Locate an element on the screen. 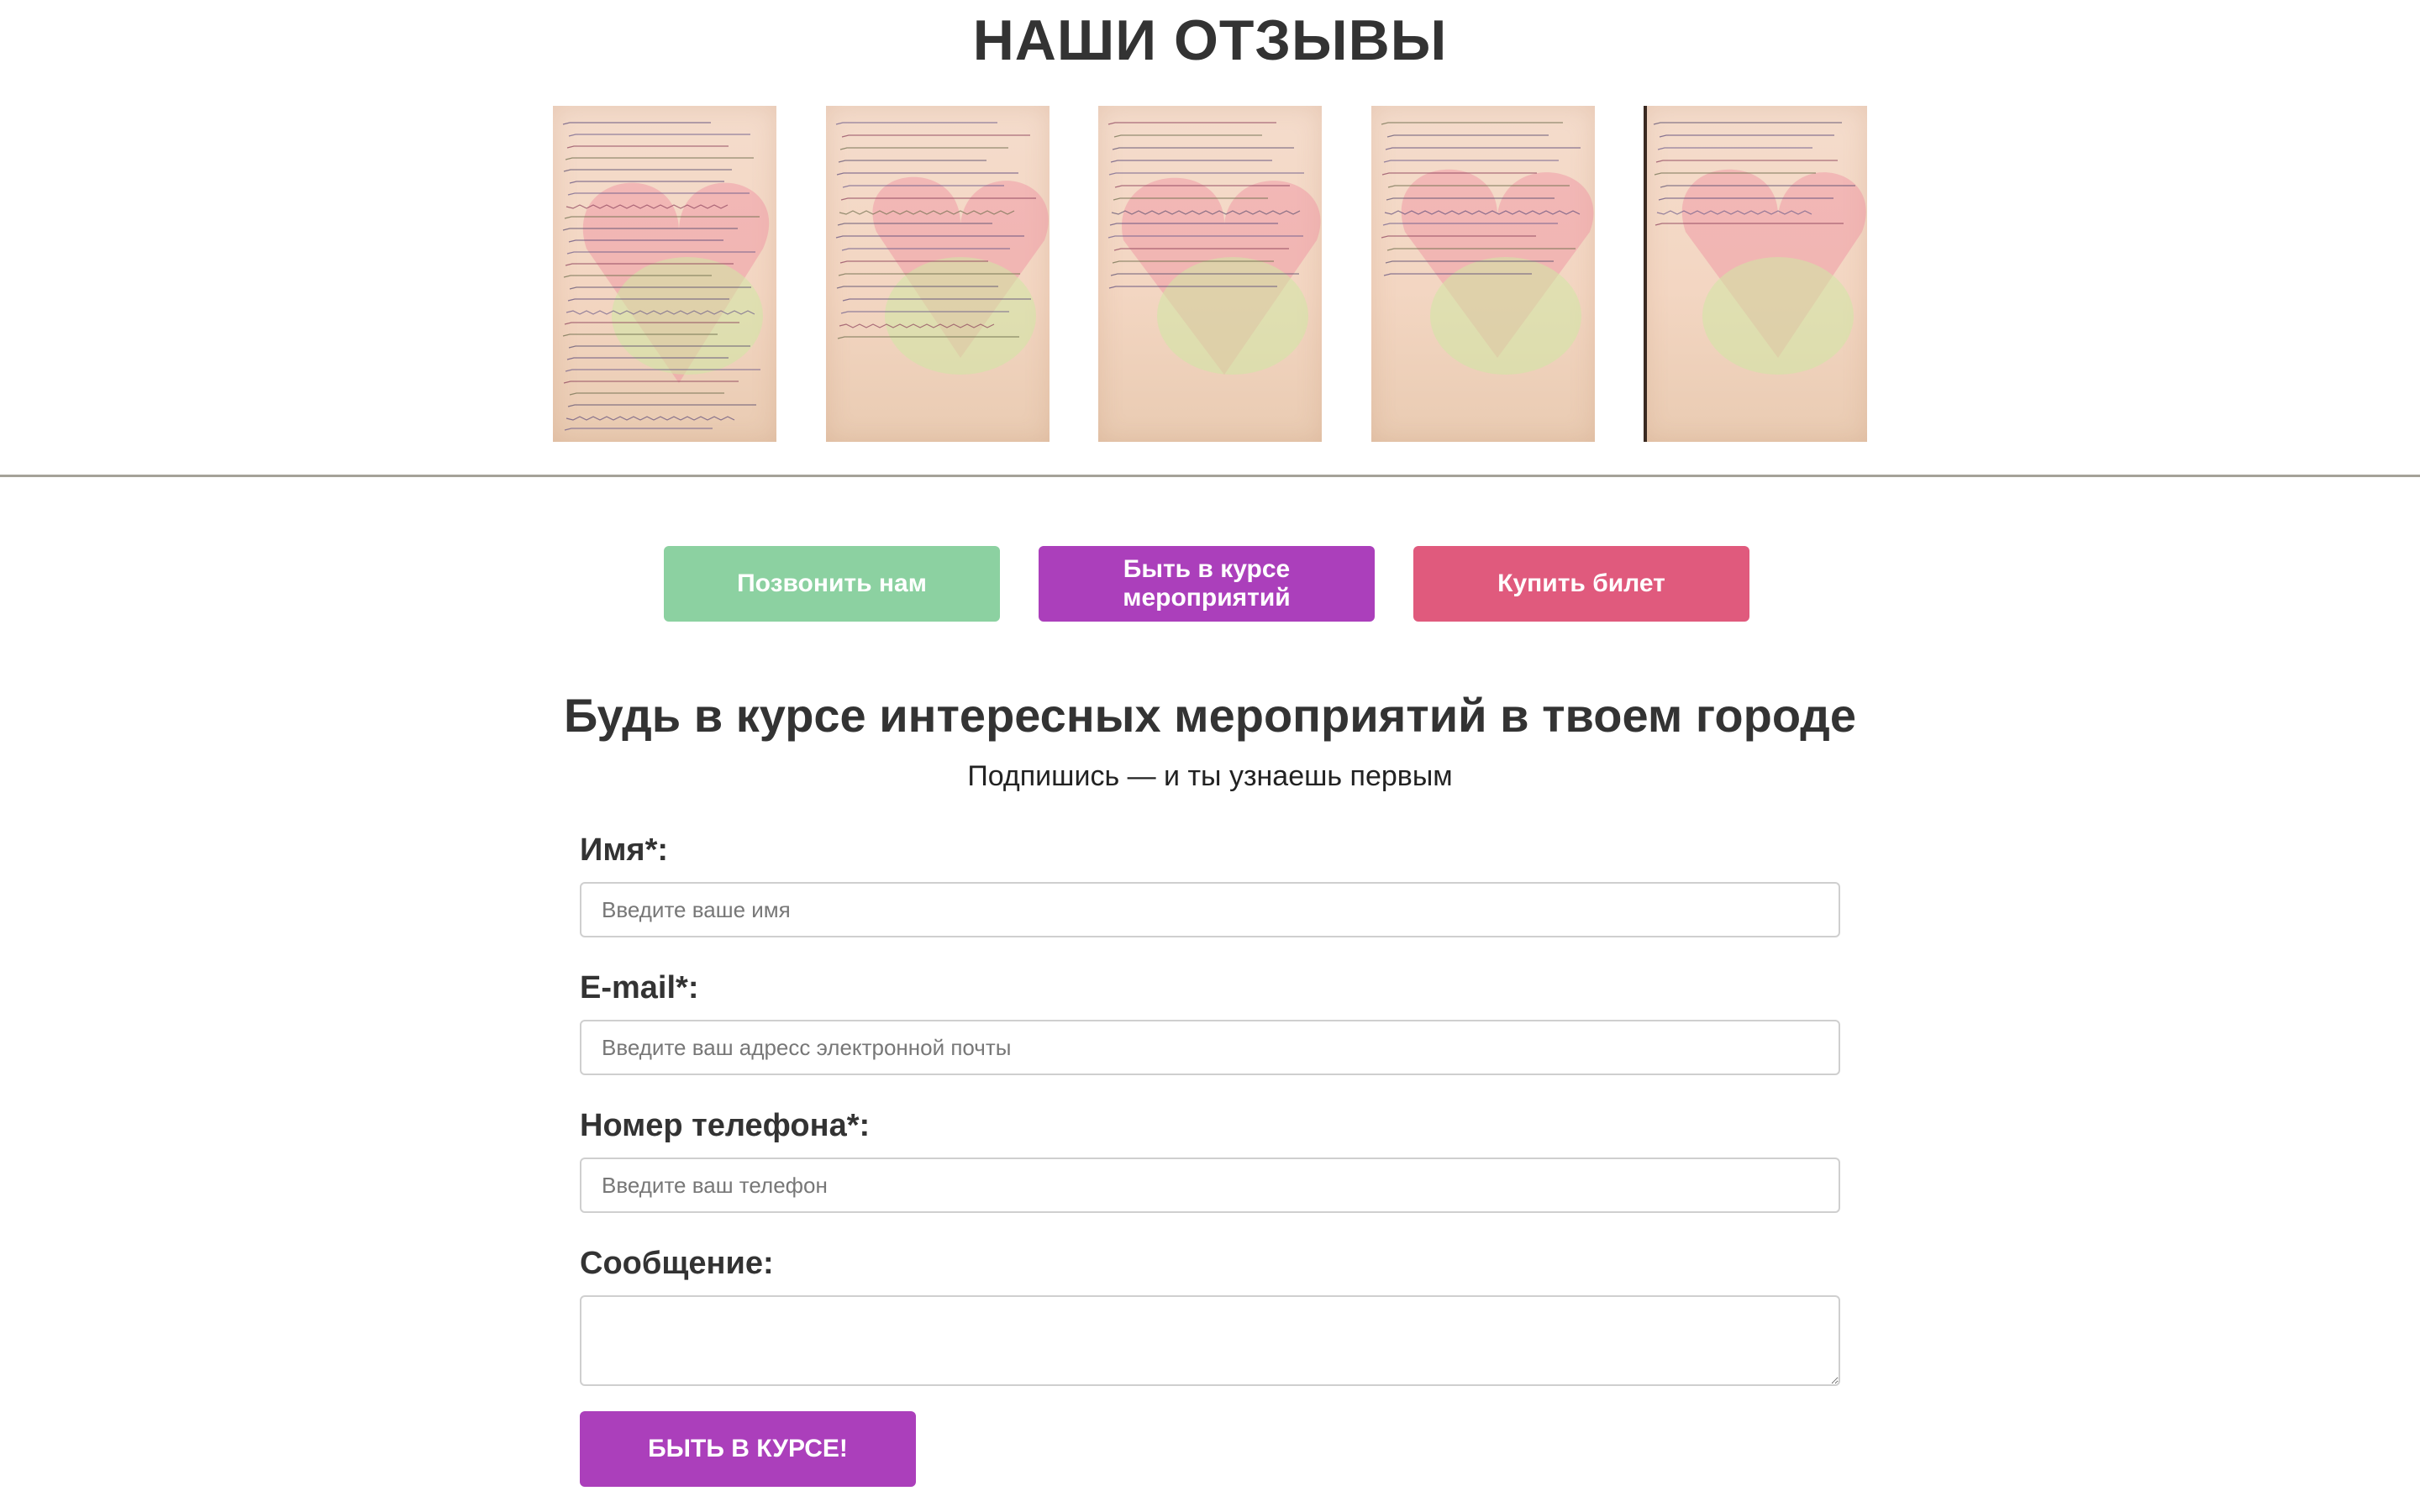 The image size is (2420, 1512). buy-ticket-button: Купить билет is located at coordinates (1581, 584).